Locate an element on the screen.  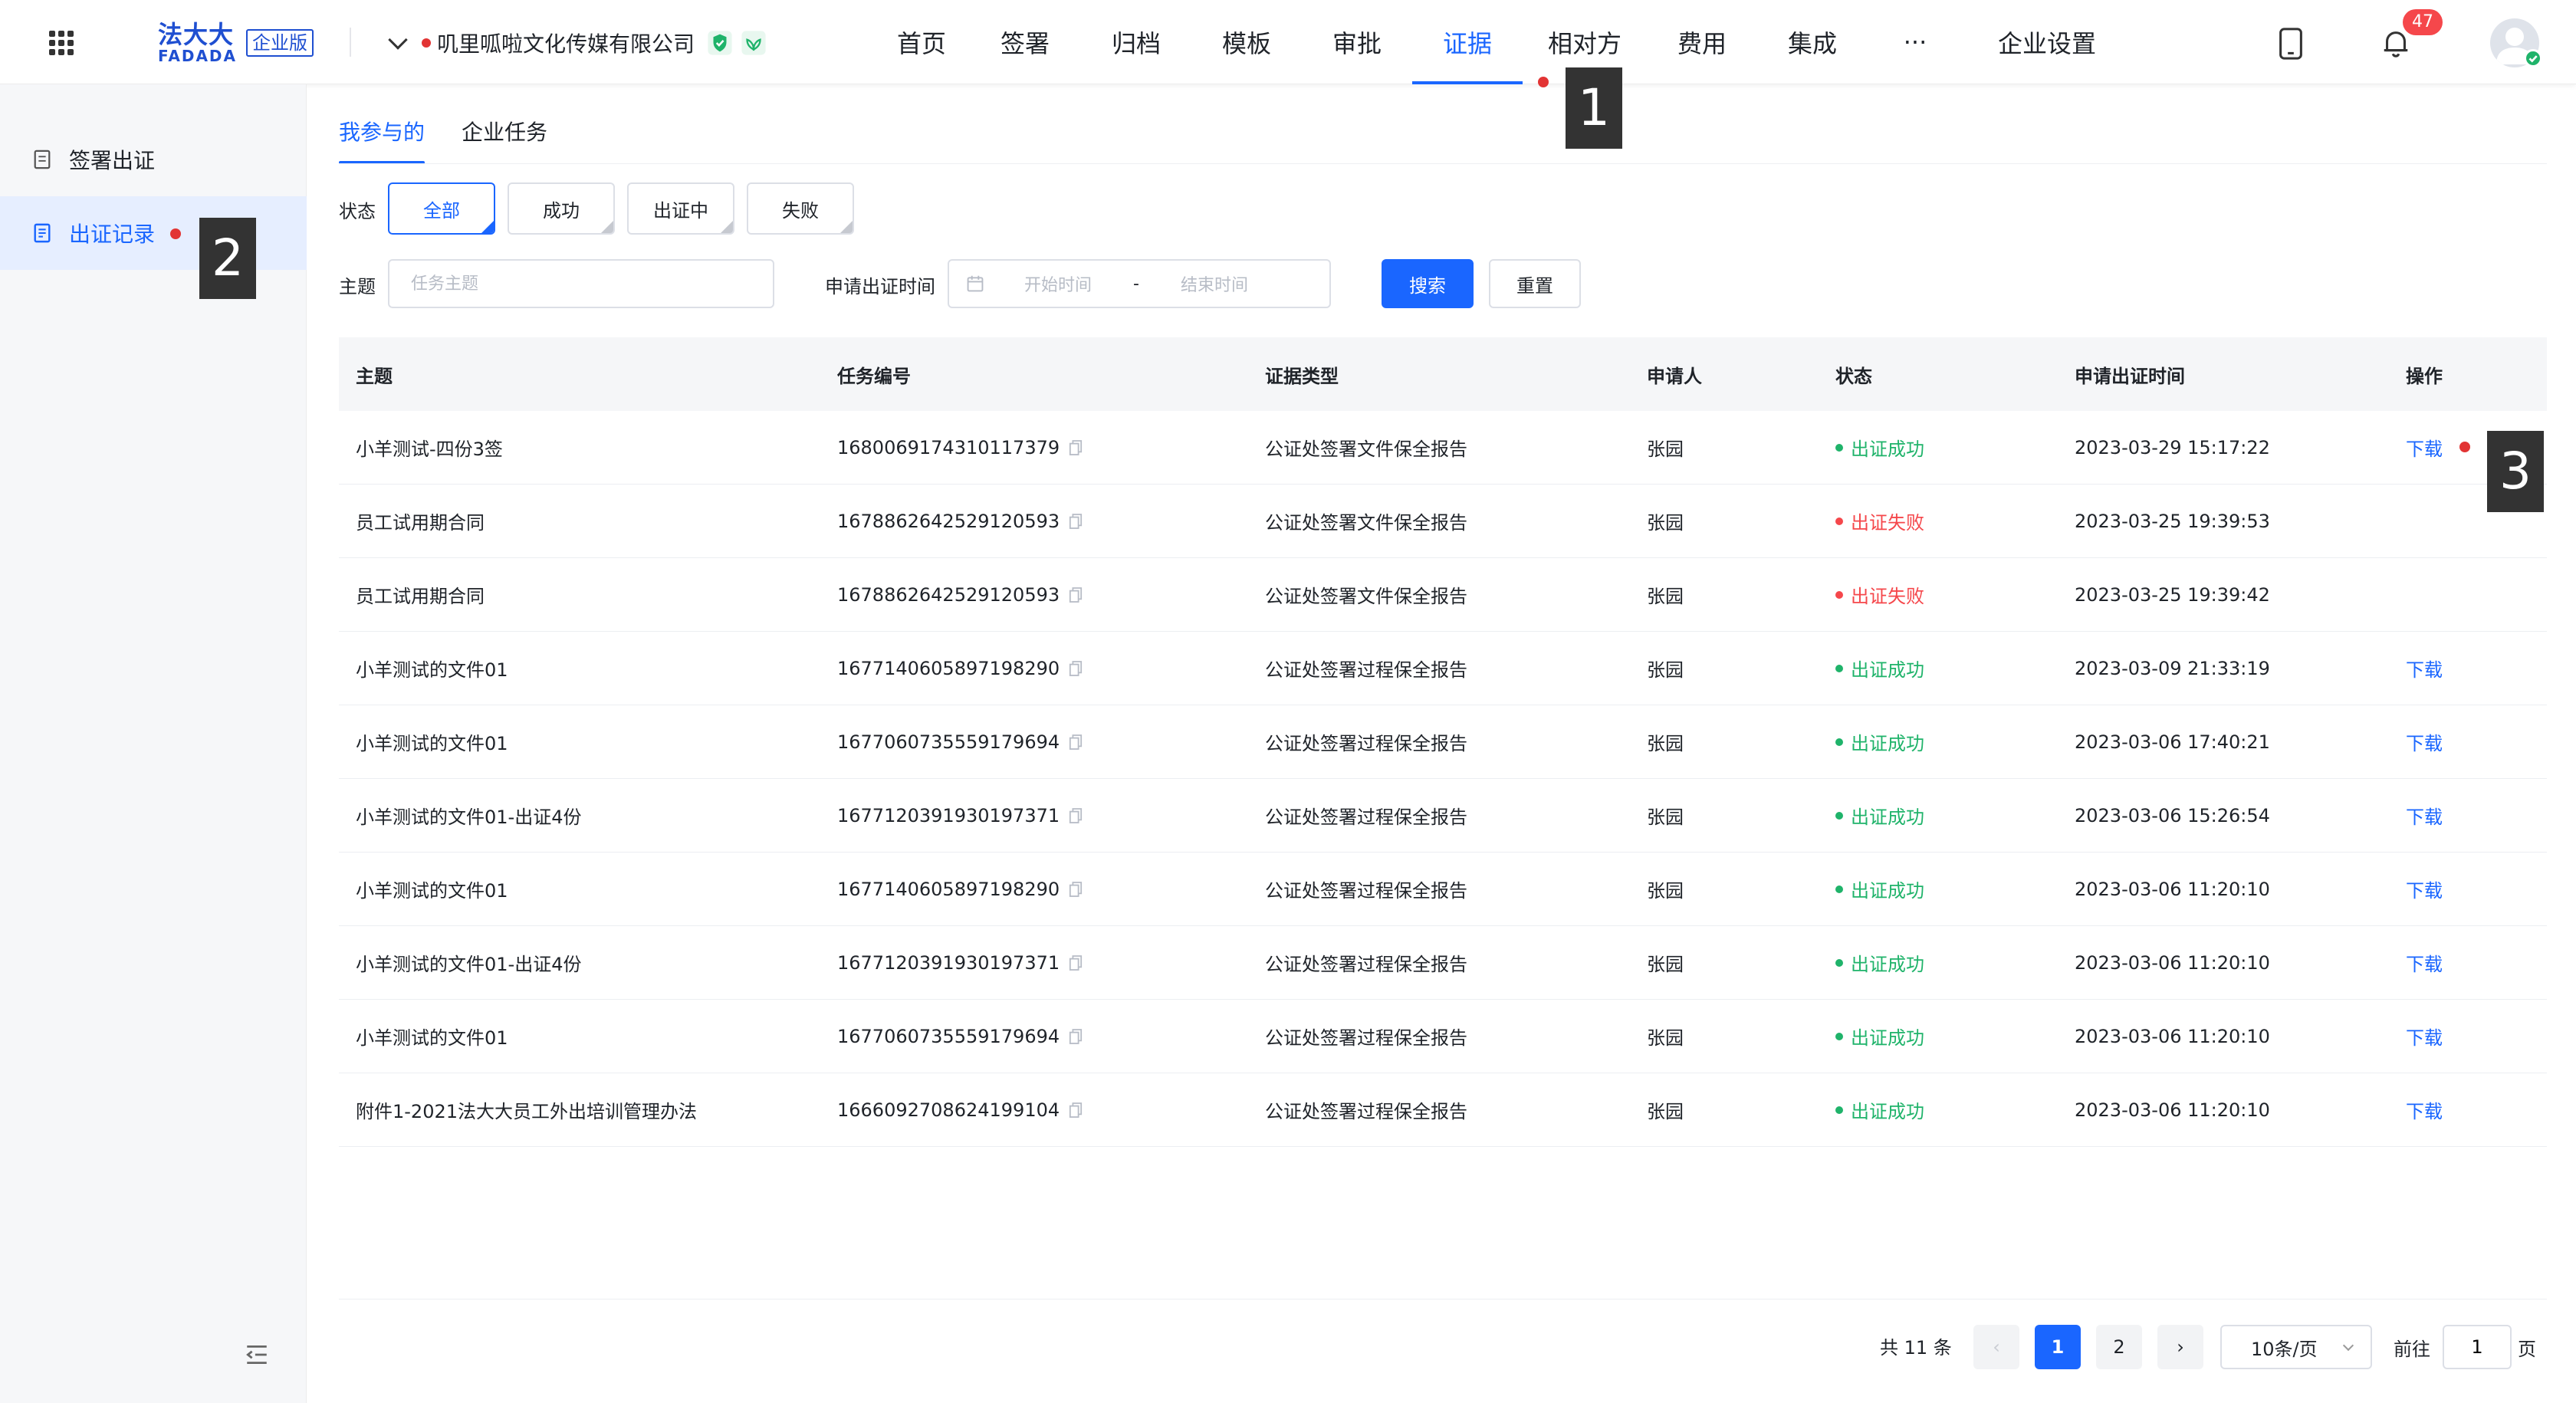
column-header-apply-time: 申请出证时间 is located at coordinates (2130, 376).